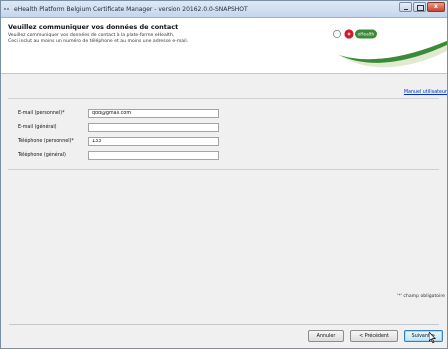 The height and width of the screenshot is (349, 448). What do you see at coordinates (421, 296) in the screenshot?
I see `required-field-note: '*' champ obligatoire` at bounding box center [421, 296].